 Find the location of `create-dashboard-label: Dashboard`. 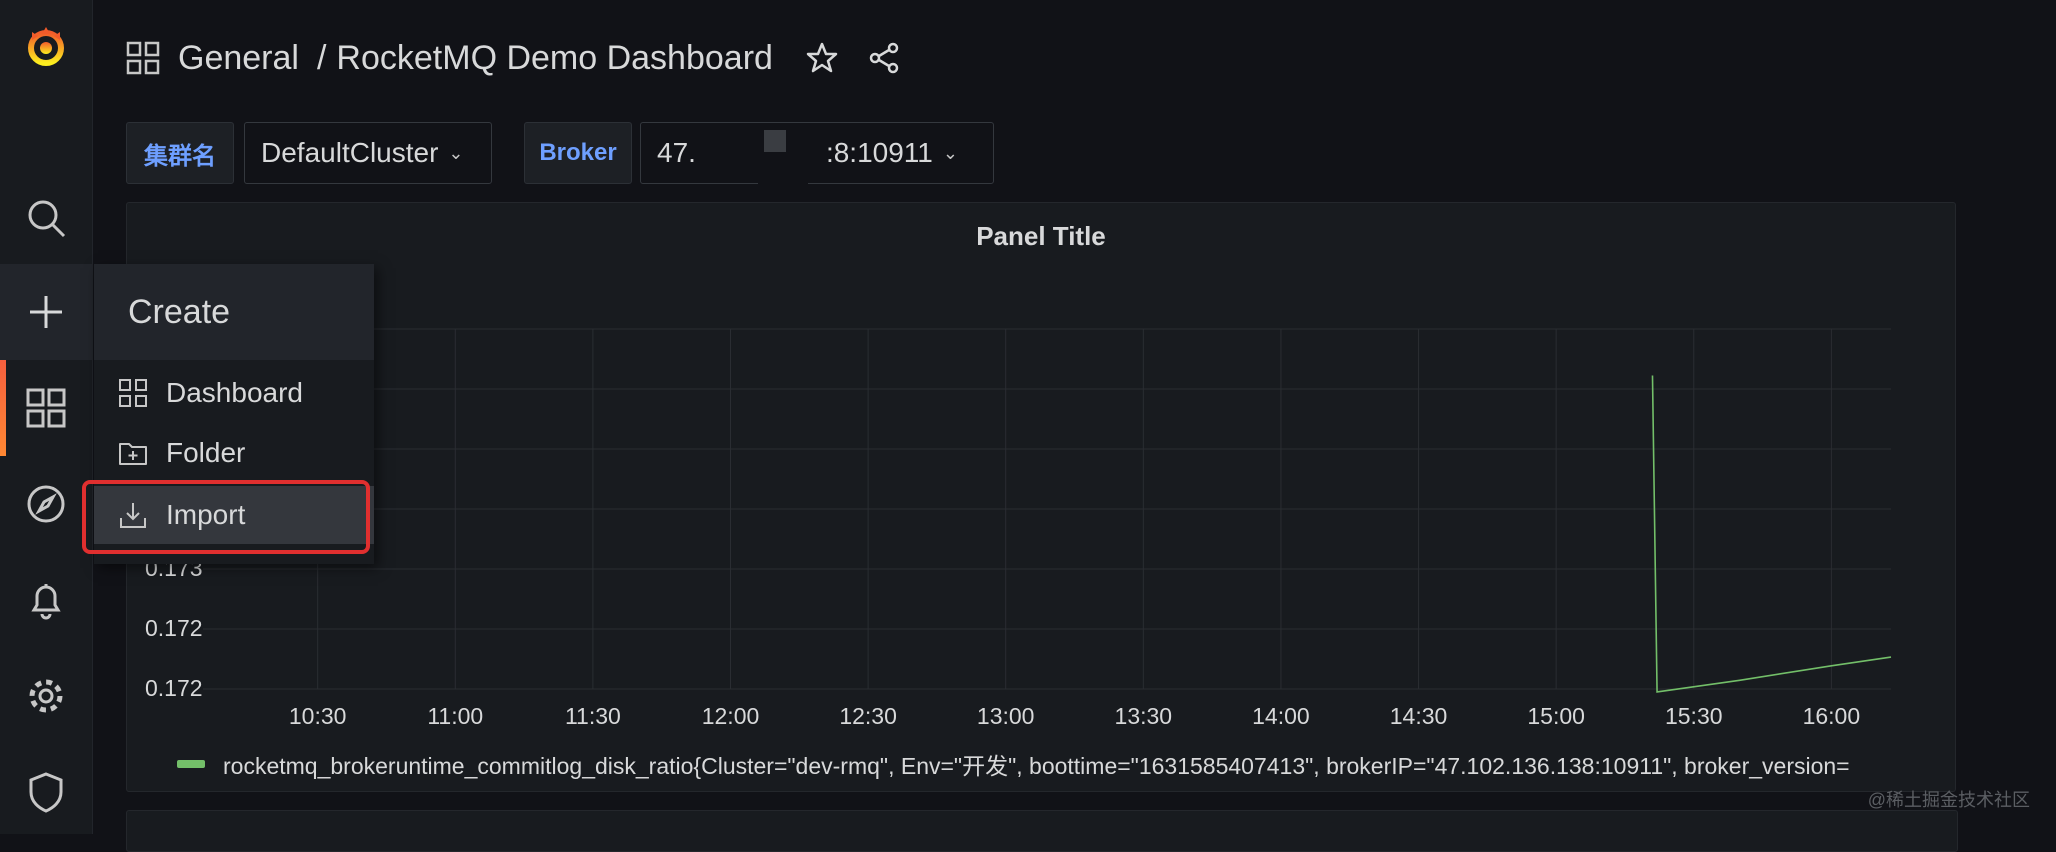

create-dashboard-label: Dashboard is located at coordinates (234, 392).